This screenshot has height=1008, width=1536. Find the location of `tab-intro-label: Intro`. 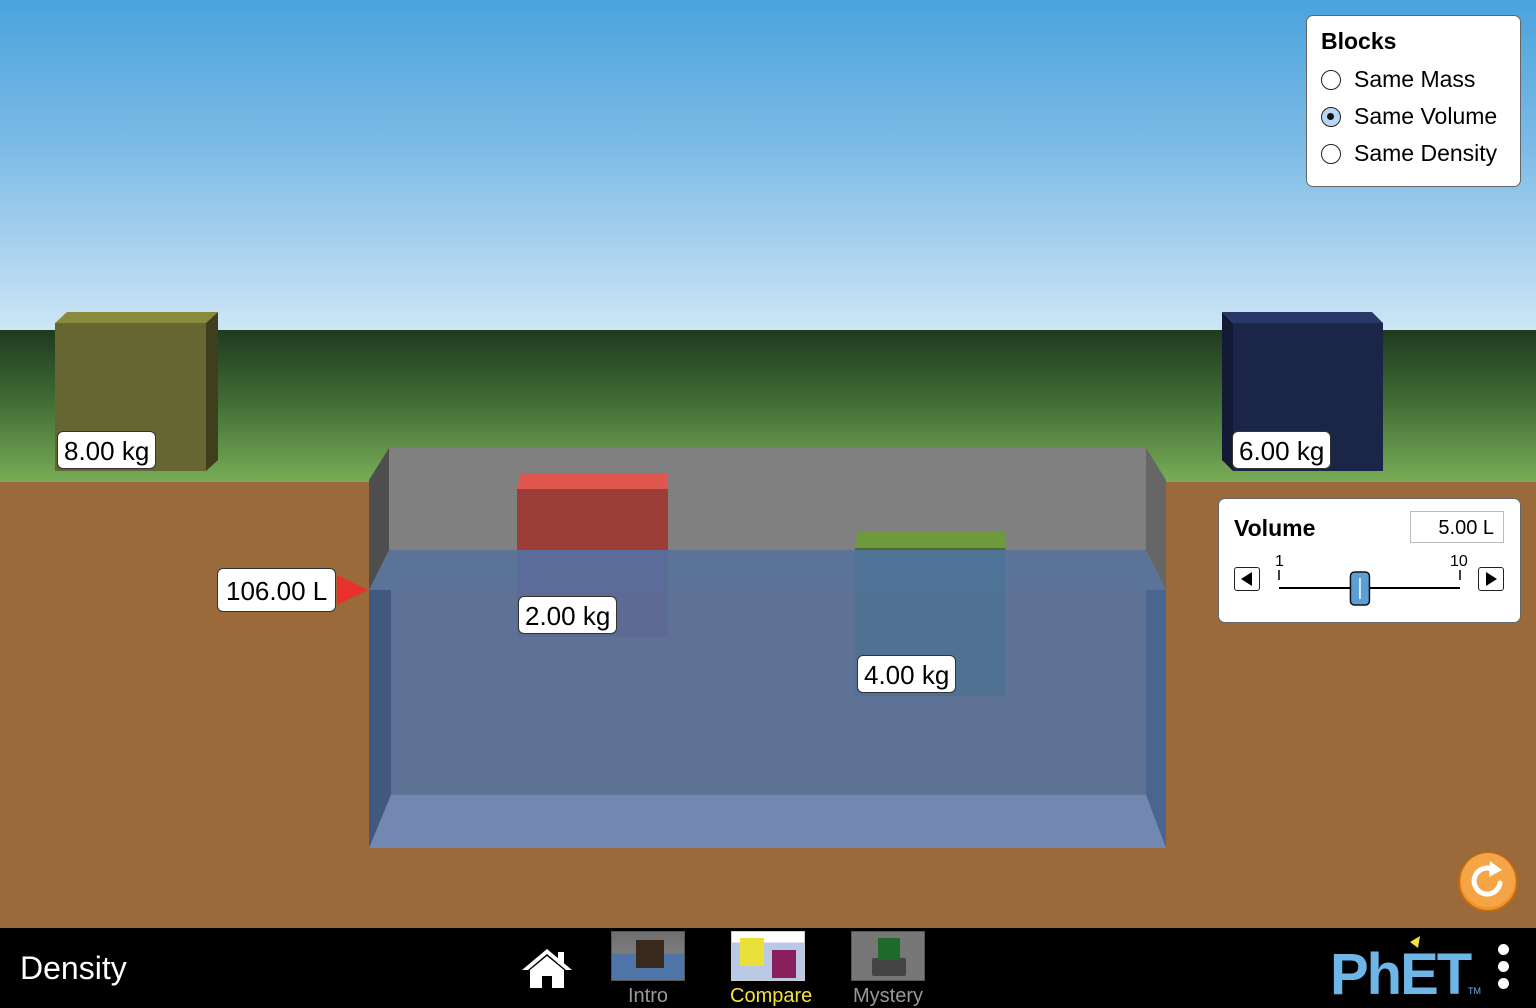

tab-intro-label: Intro is located at coordinates (648, 996).